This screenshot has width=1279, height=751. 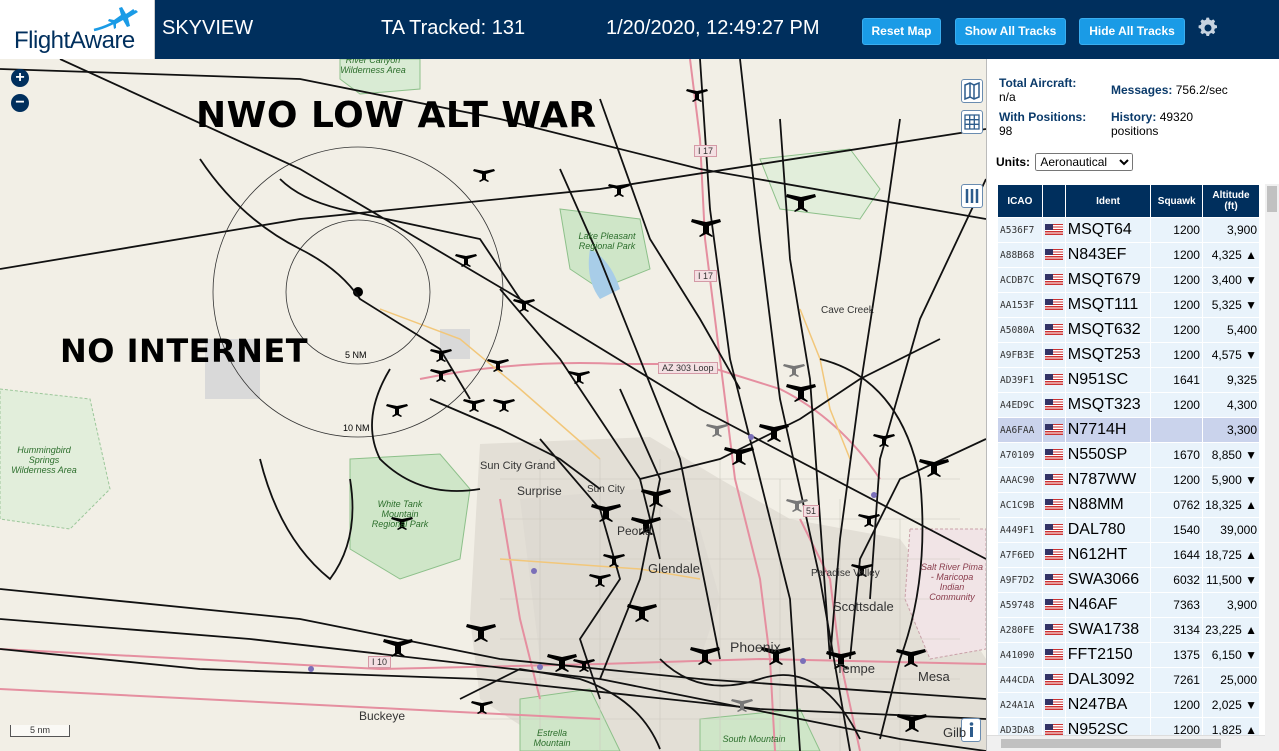 I want to click on row-ident: DAL780, so click(x=1108, y=530).